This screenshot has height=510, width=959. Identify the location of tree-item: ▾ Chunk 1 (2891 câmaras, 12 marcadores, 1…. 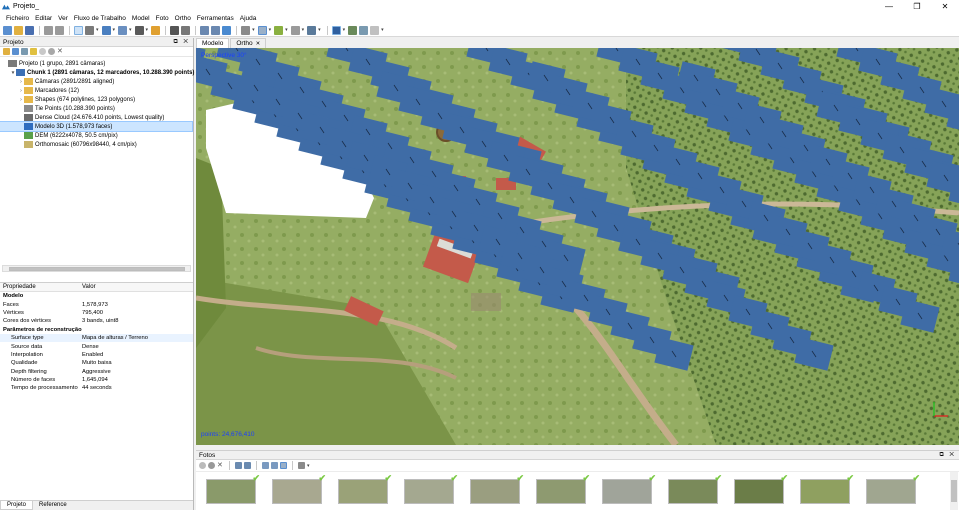
(102, 72).